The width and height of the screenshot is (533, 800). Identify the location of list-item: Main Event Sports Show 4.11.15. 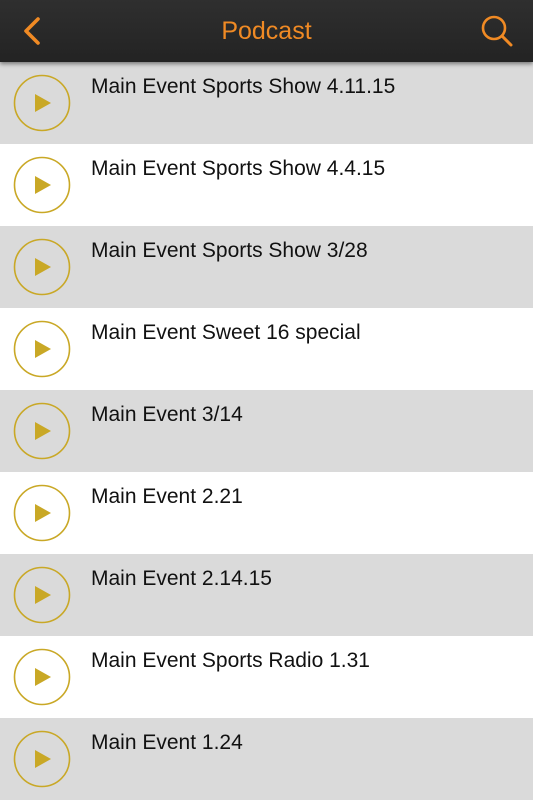
(266, 103).